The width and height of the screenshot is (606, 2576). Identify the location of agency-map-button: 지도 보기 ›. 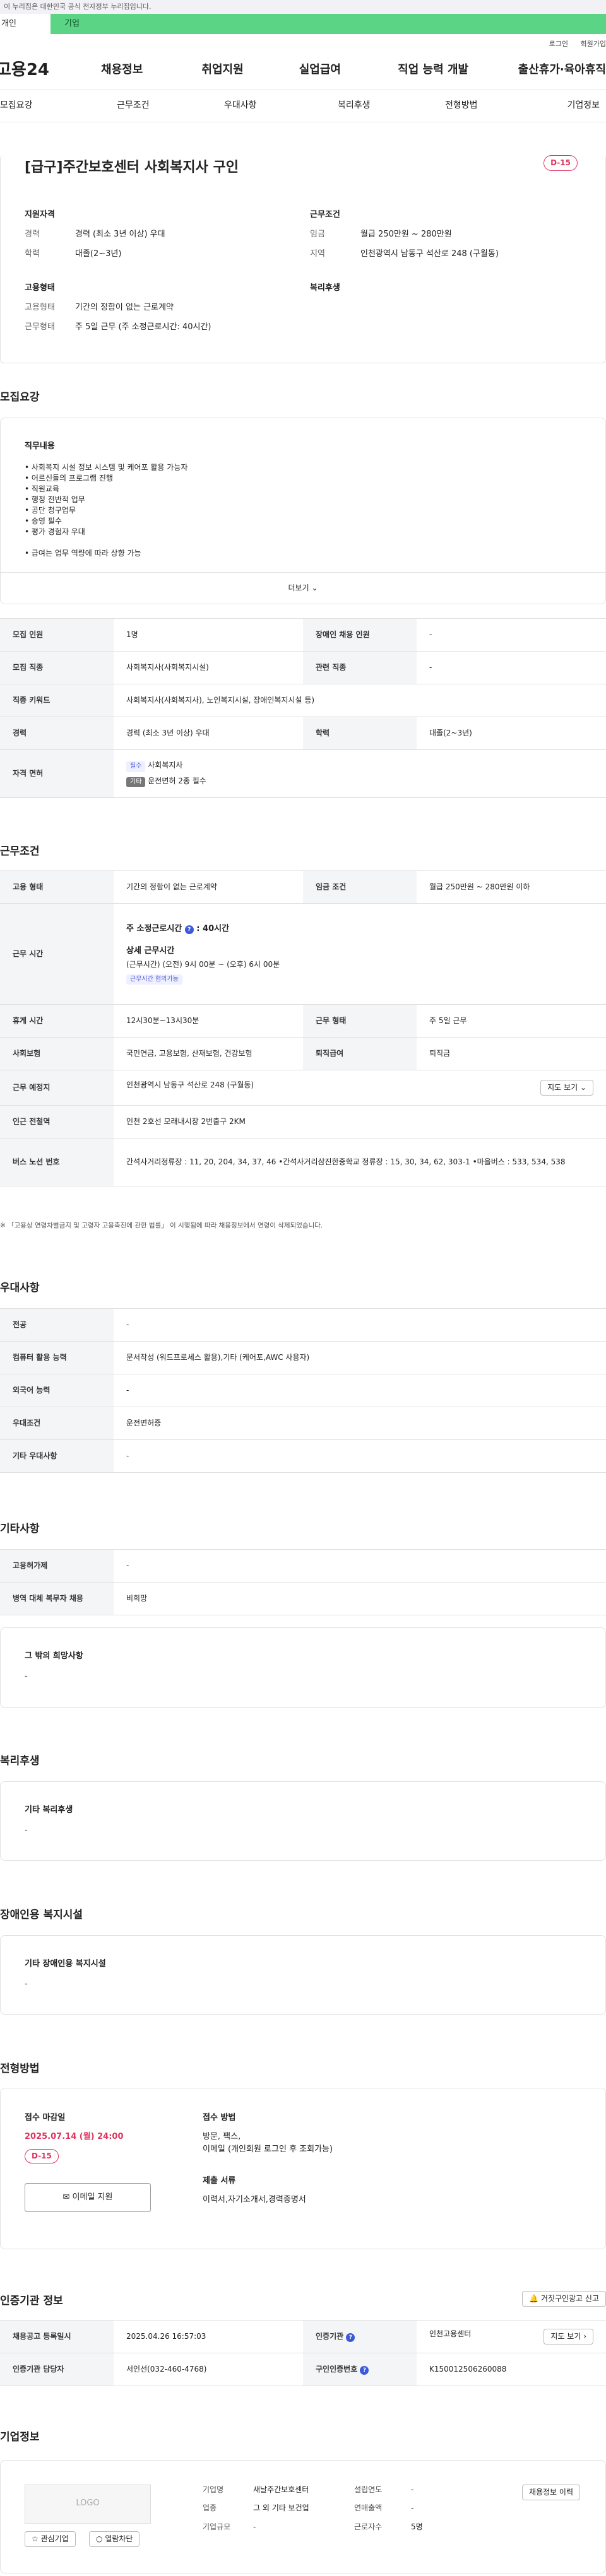
(568, 2336).